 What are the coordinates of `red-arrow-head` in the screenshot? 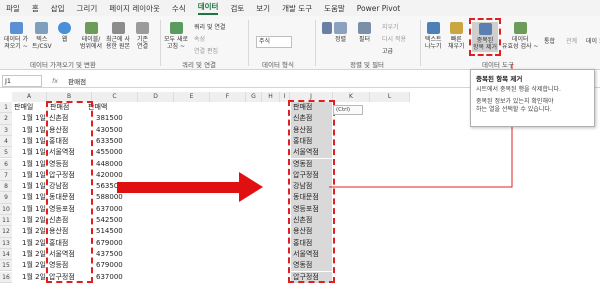 It's located at (251, 187).